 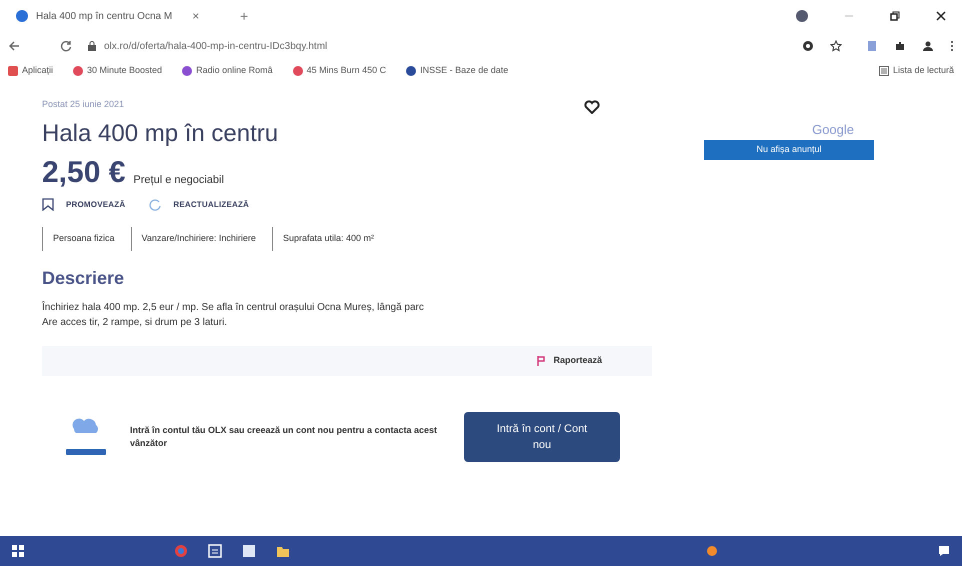 What do you see at coordinates (284, 437) in the screenshot?
I see `login-prompt-text: Intră în contul tău OLX sau creează un cont nou pentru a contacta acest vânzător` at bounding box center [284, 437].